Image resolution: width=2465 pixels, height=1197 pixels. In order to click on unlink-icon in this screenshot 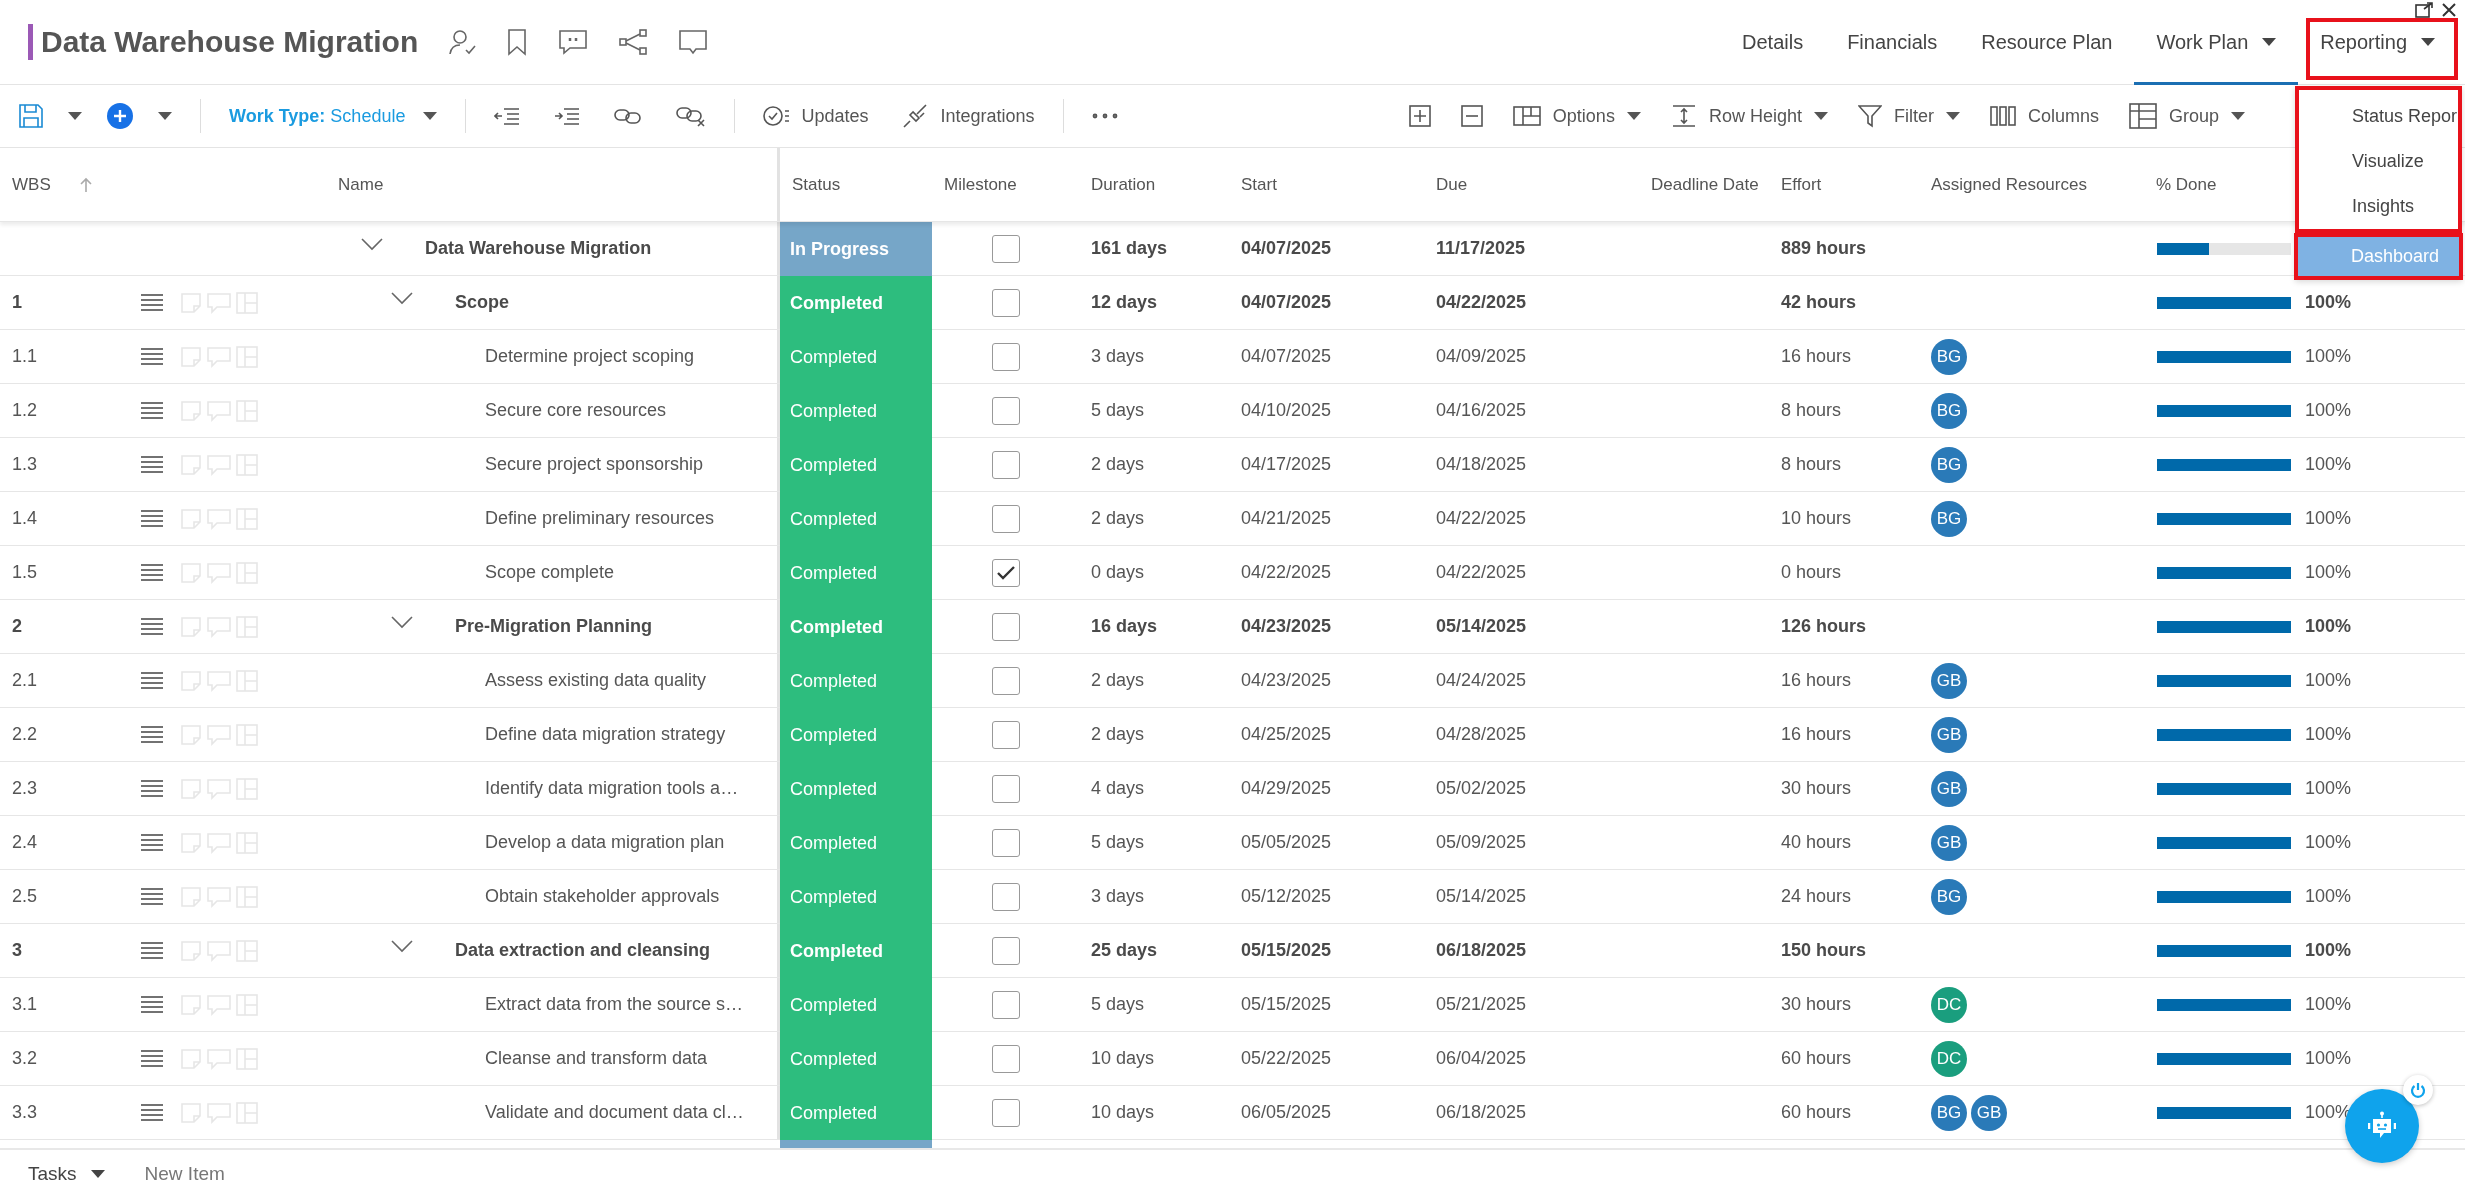, I will do `click(691, 116)`.